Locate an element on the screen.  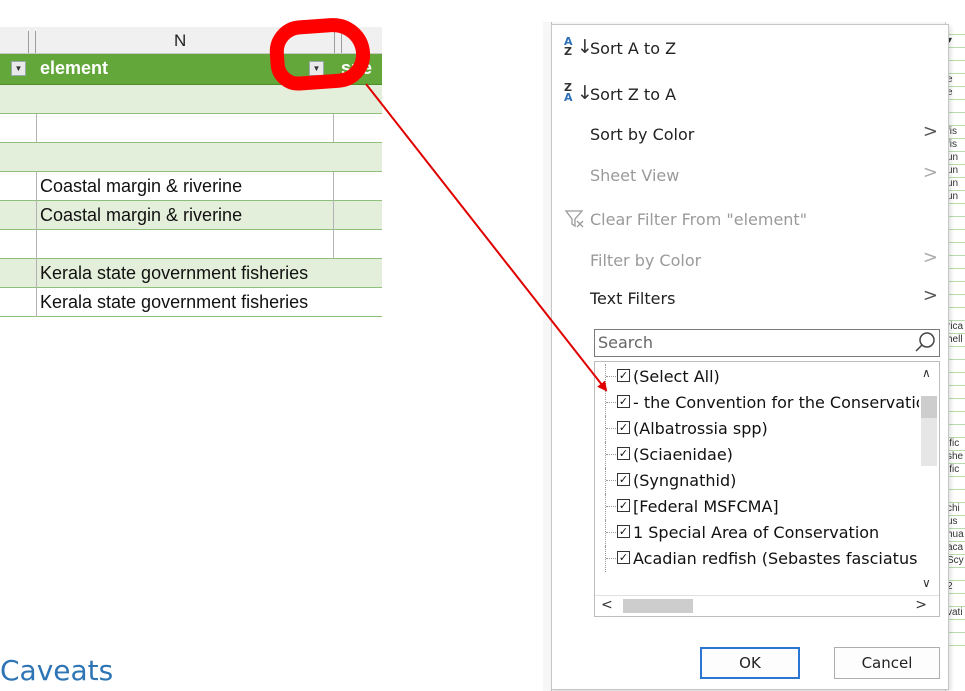
chevron-down-icon: ∨ is located at coordinates (926, 583).